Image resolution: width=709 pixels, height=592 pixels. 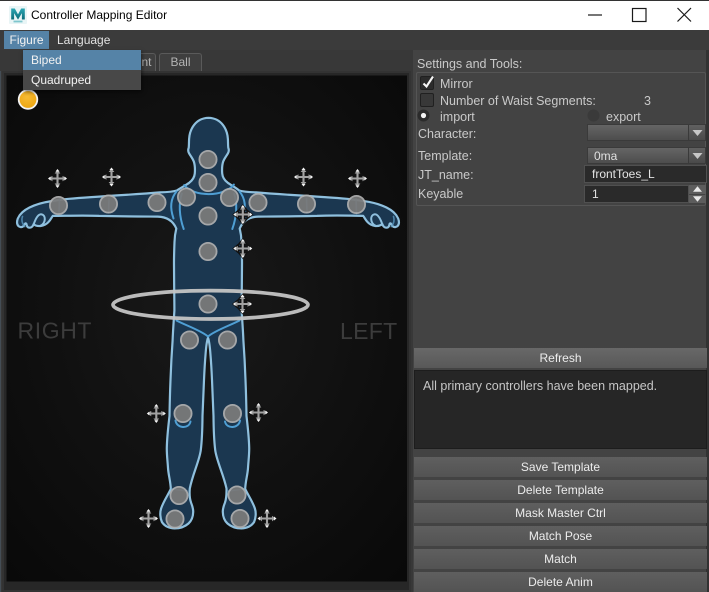 I want to click on svg-text: RIGHT, so click(x=55, y=331).